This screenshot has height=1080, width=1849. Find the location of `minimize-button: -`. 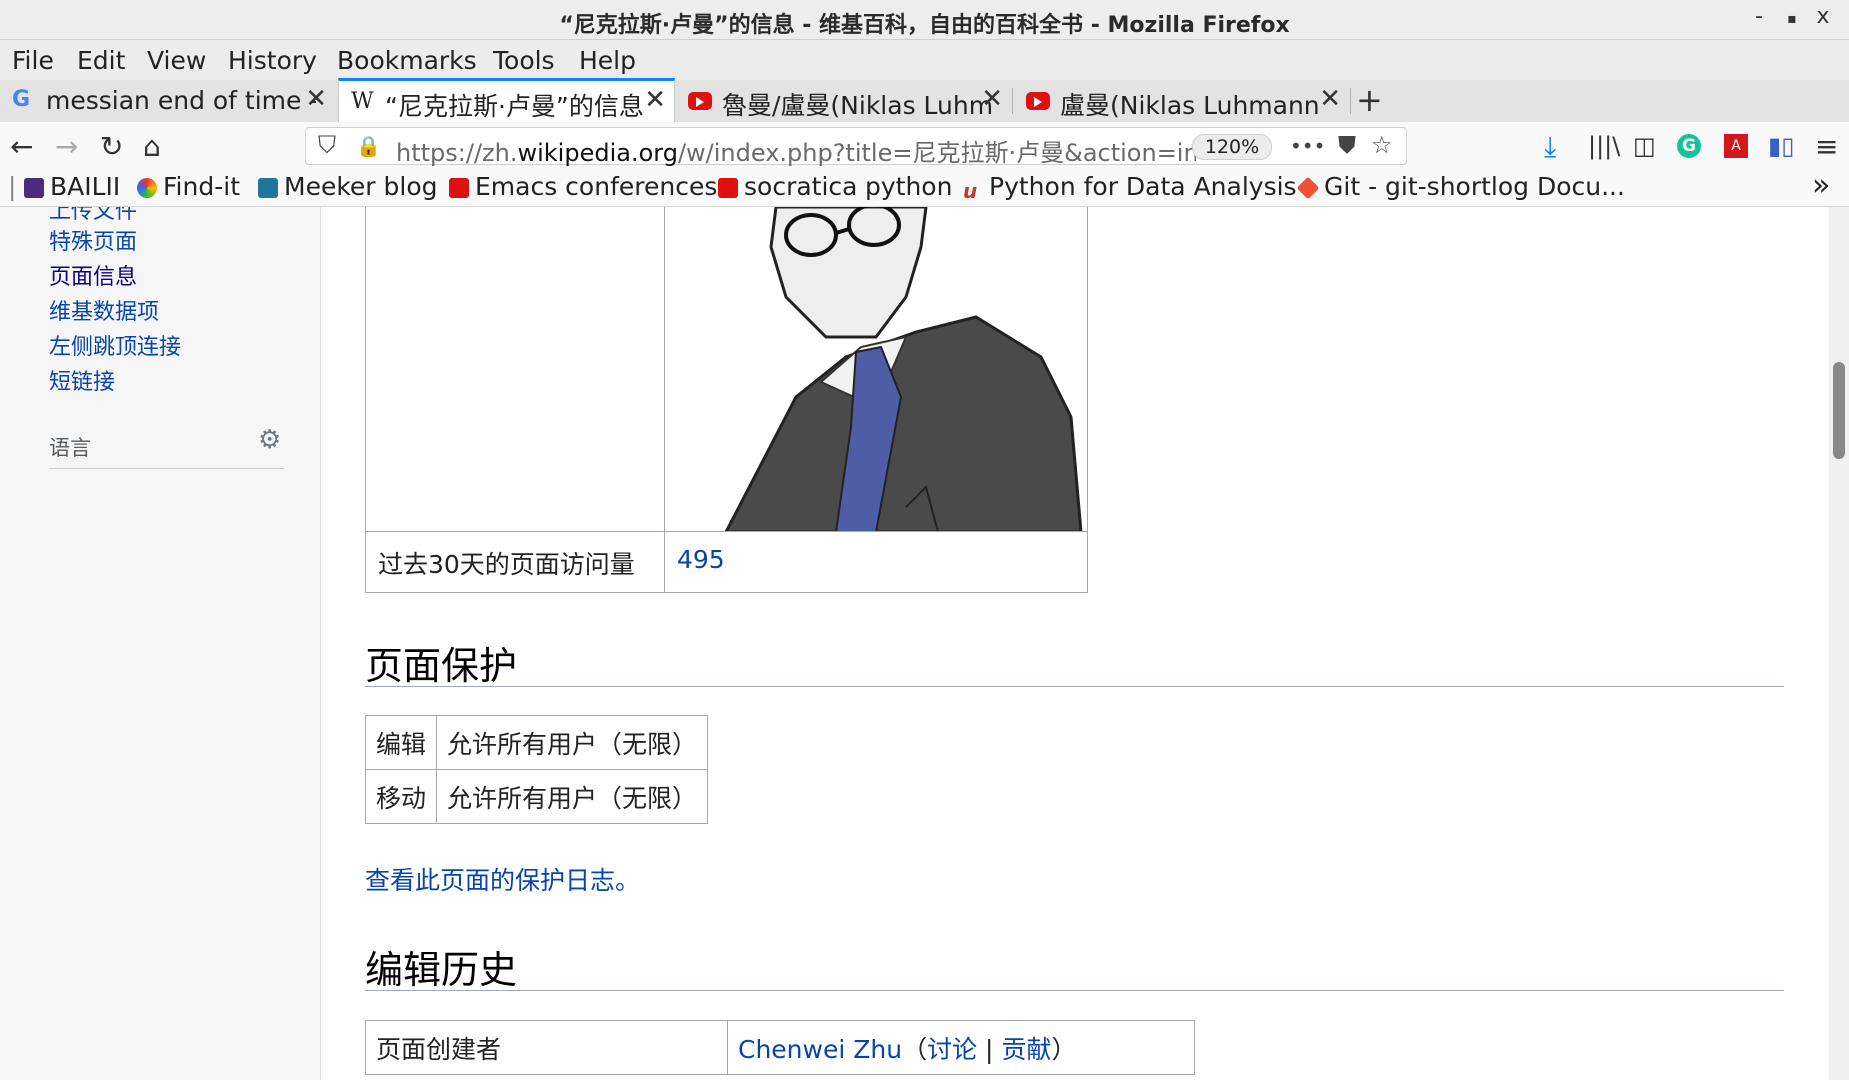

minimize-button: - is located at coordinates (1759, 16).